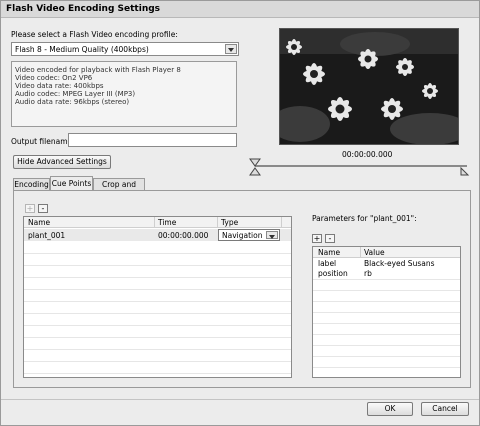  What do you see at coordinates (167, 222) in the screenshot?
I see `column-header-time: Time` at bounding box center [167, 222].